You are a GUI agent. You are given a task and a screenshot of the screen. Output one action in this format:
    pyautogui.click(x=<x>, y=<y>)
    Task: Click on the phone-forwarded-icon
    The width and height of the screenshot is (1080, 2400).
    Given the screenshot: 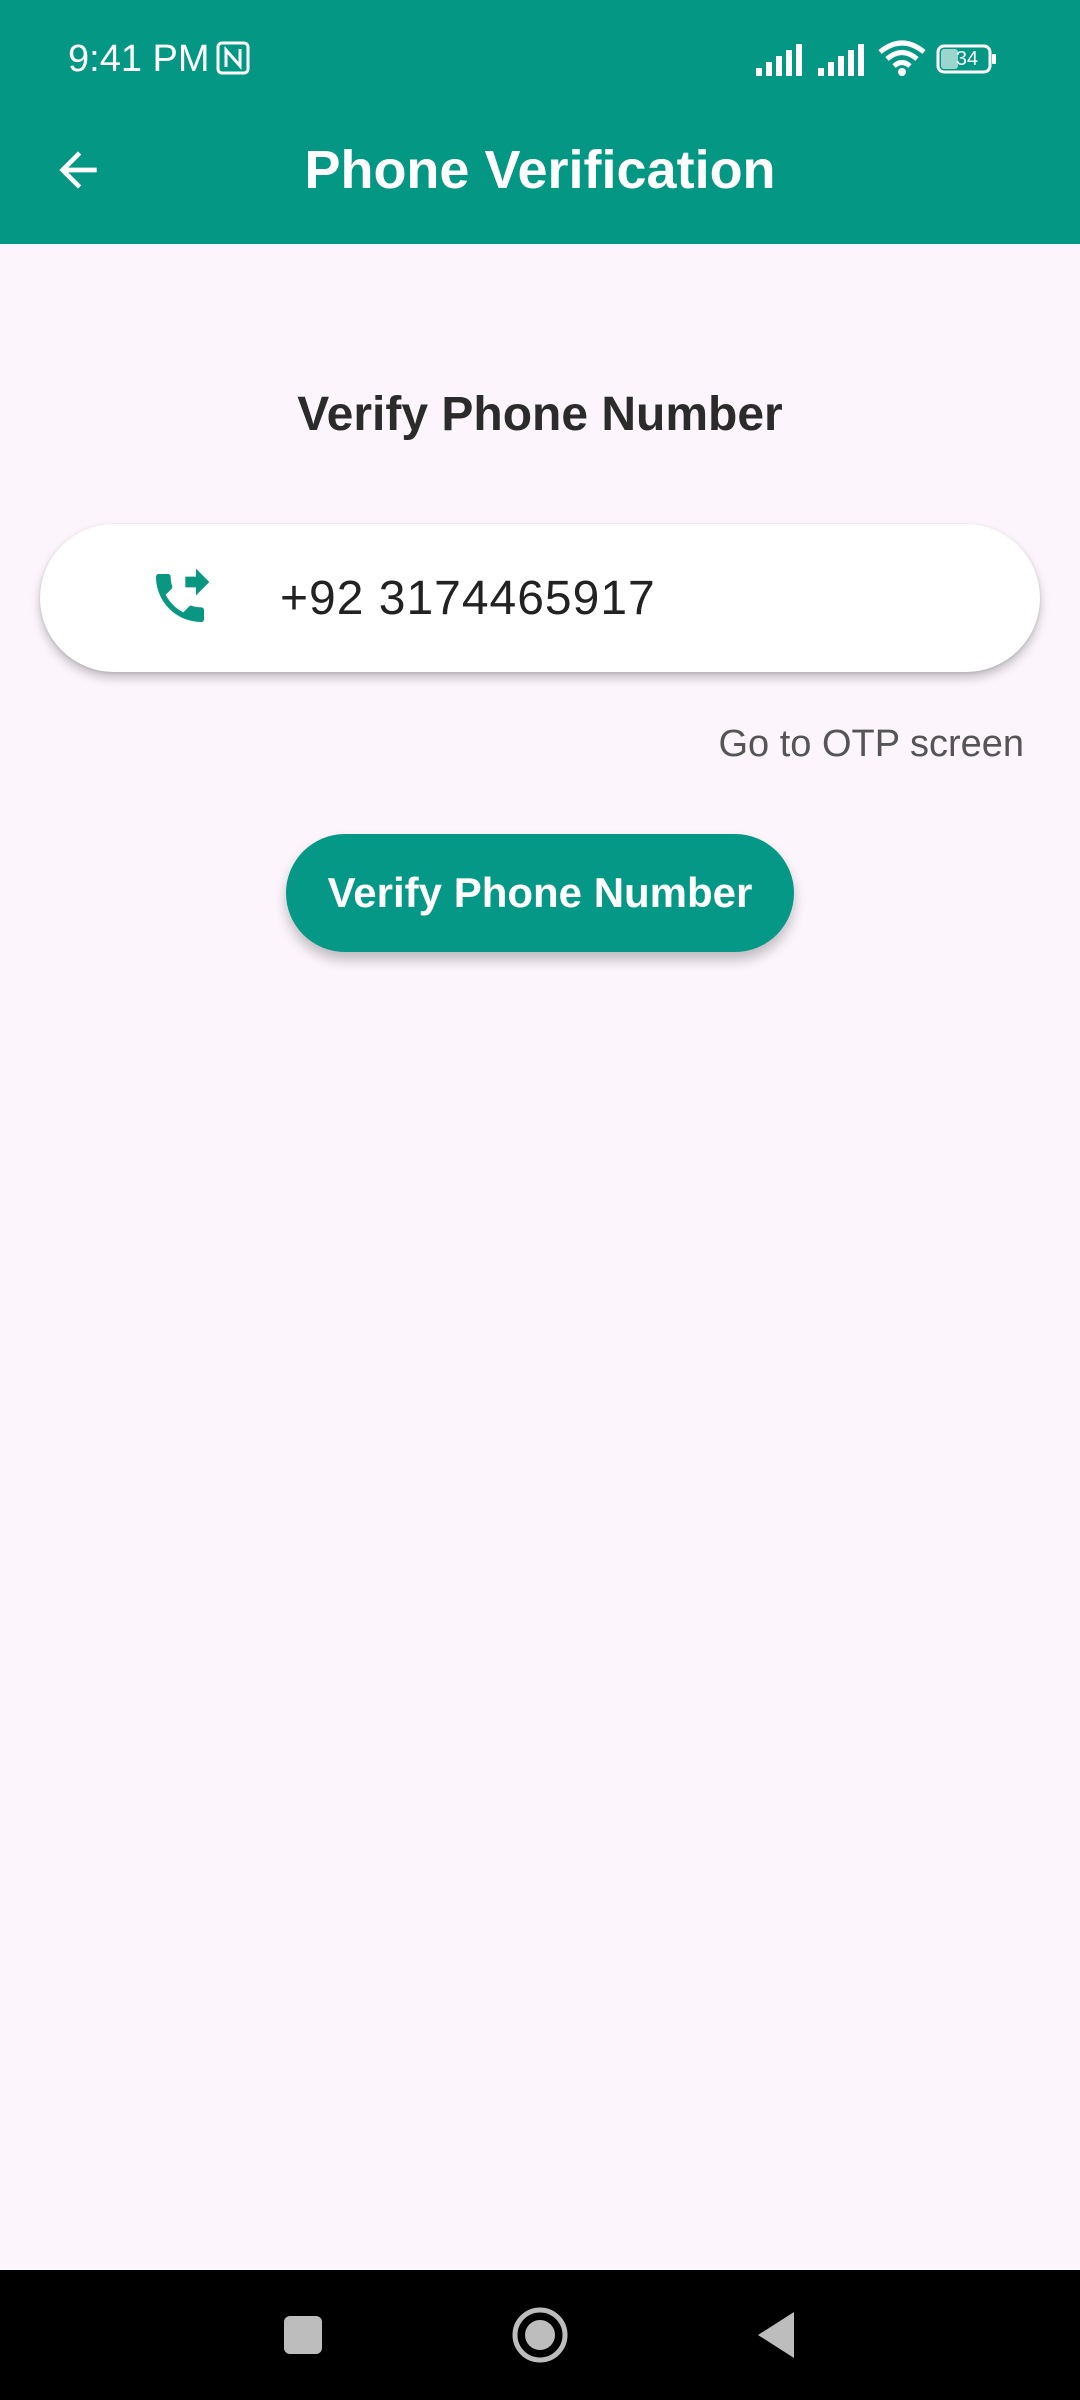 What is the action you would take?
    pyautogui.click(x=183, y=595)
    